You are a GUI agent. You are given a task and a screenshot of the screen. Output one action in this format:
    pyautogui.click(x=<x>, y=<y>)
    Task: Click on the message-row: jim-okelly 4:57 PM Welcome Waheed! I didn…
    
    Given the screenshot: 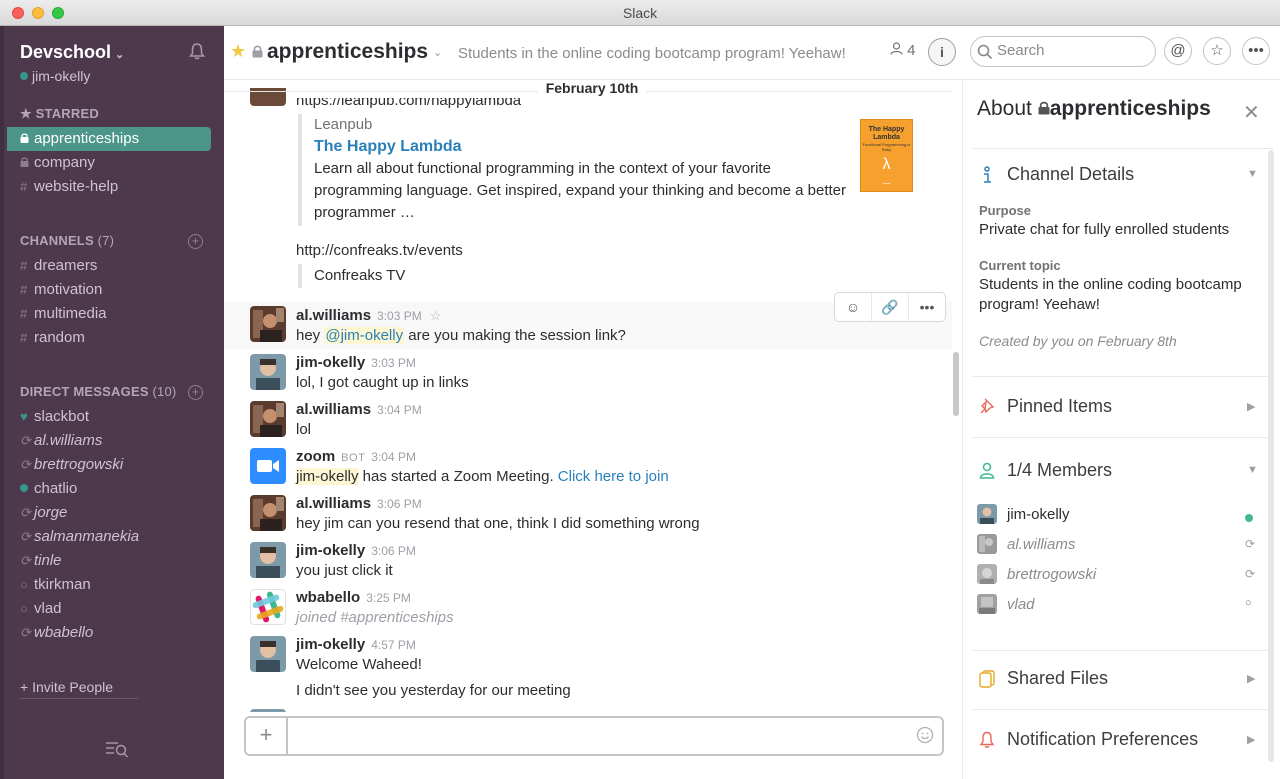 What is the action you would take?
    pyautogui.click(x=588, y=668)
    